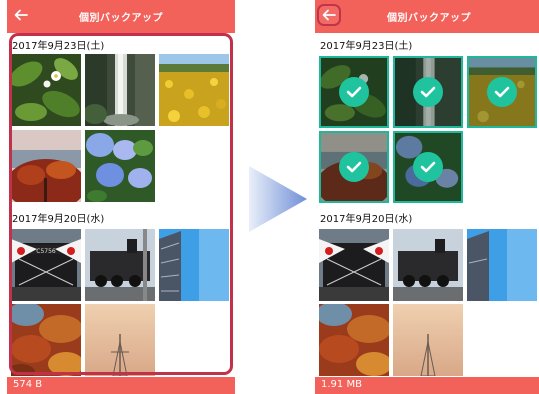 The height and width of the screenshot is (394, 539). I want to click on photo-thumbnail: C5756, so click(46, 265).